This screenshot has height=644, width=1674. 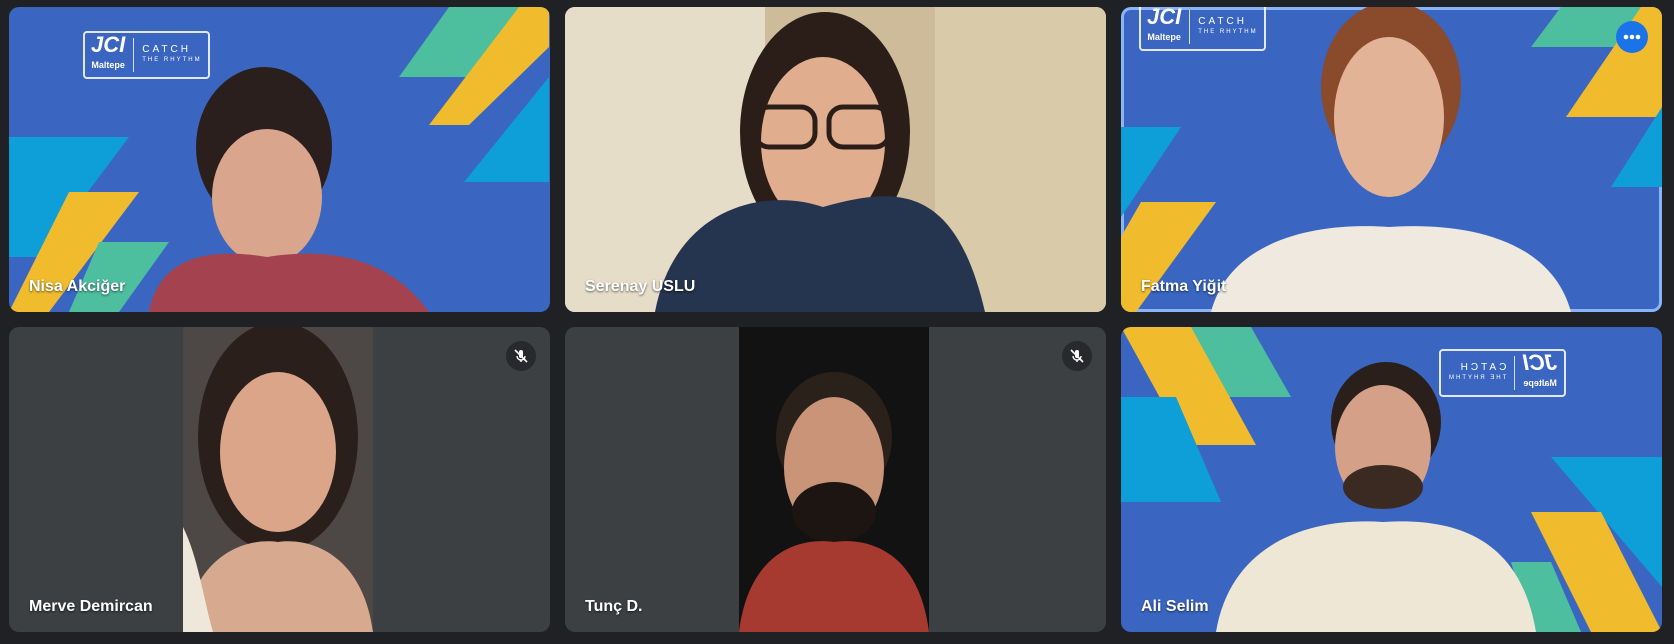 What do you see at coordinates (1502, 373) in the screenshot?
I see `jci-logo: CATCH THE RHYTHM JCI Maltepe` at bounding box center [1502, 373].